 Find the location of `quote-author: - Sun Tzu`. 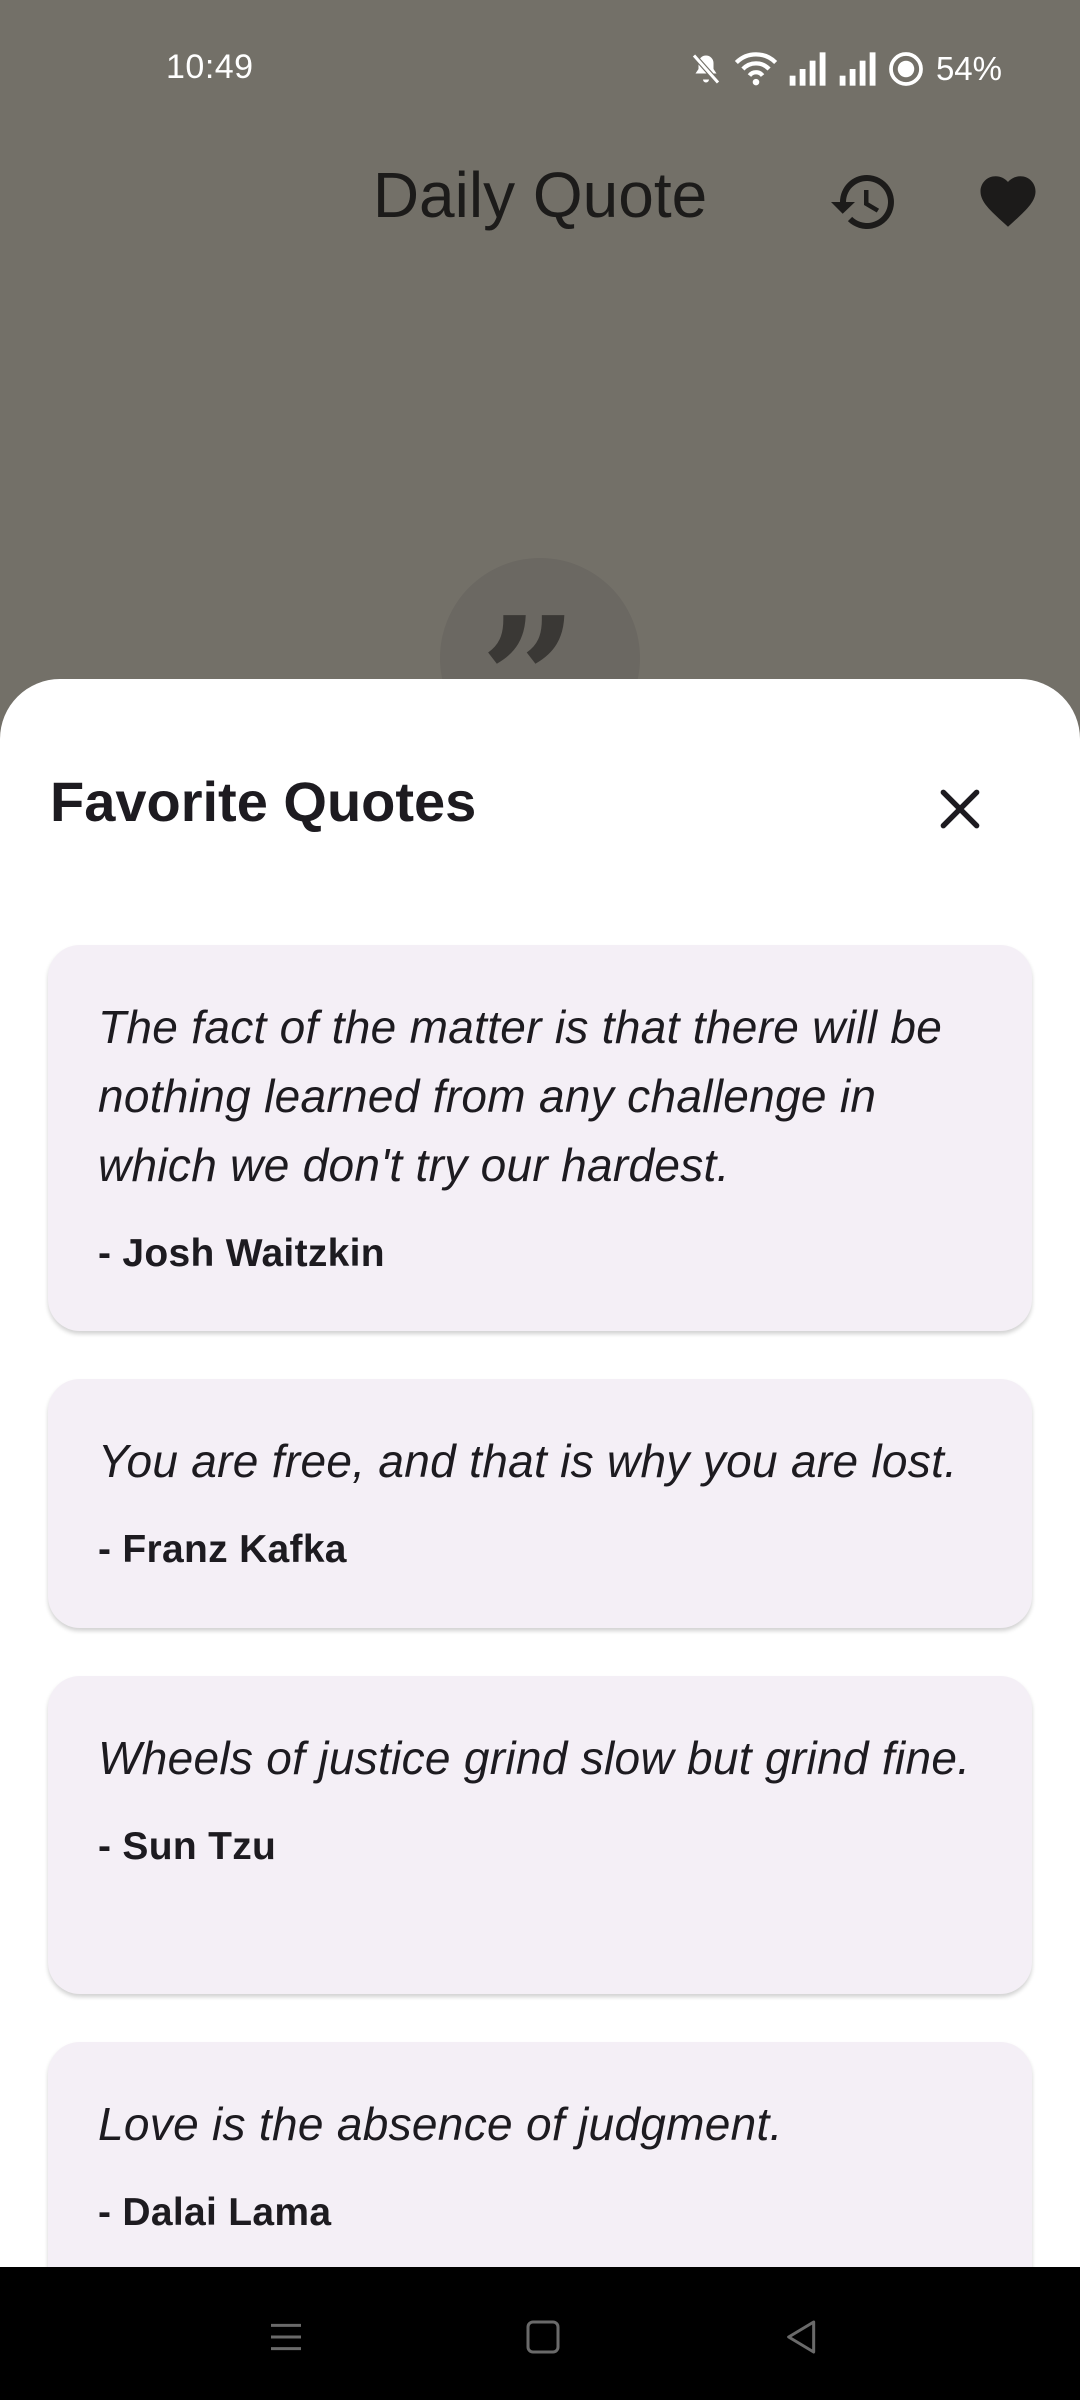

quote-author: - Sun Tzu is located at coordinates (187, 1846).